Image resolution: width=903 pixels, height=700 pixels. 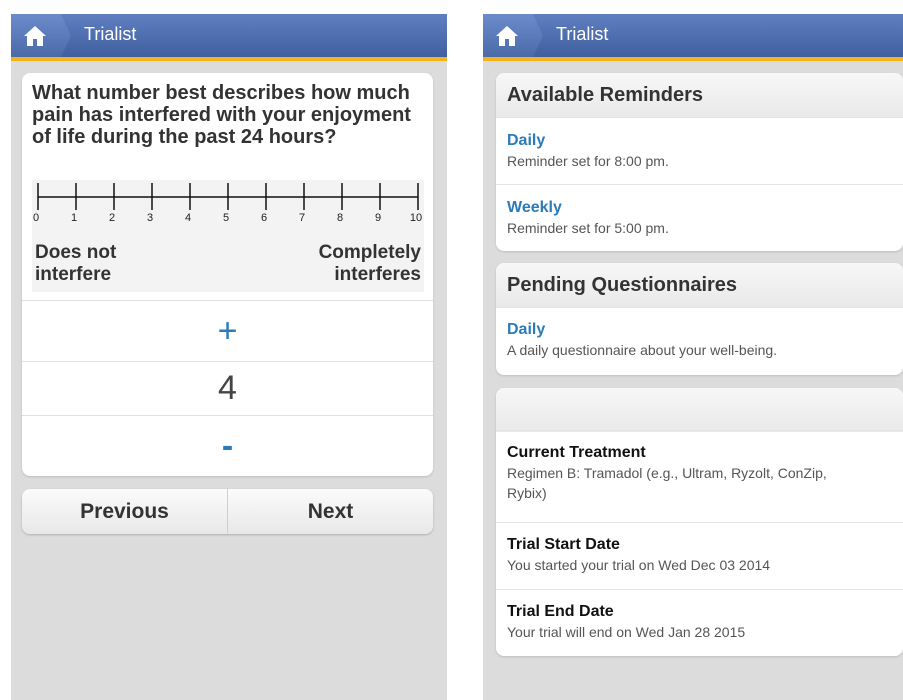 What do you see at coordinates (576, 452) in the screenshot?
I see `trial-item-title: Current Treatment` at bounding box center [576, 452].